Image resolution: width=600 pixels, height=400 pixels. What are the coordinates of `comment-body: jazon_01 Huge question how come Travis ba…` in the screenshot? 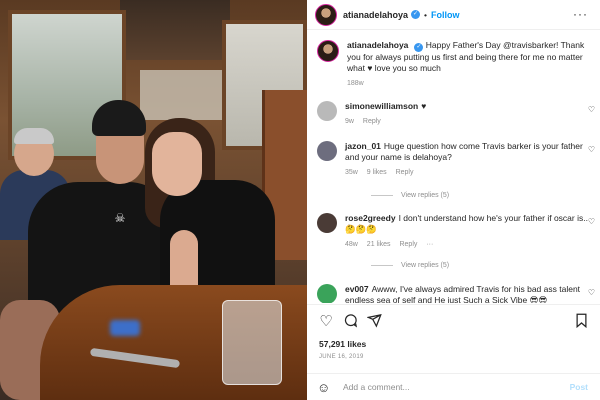 It's located at (470, 159).